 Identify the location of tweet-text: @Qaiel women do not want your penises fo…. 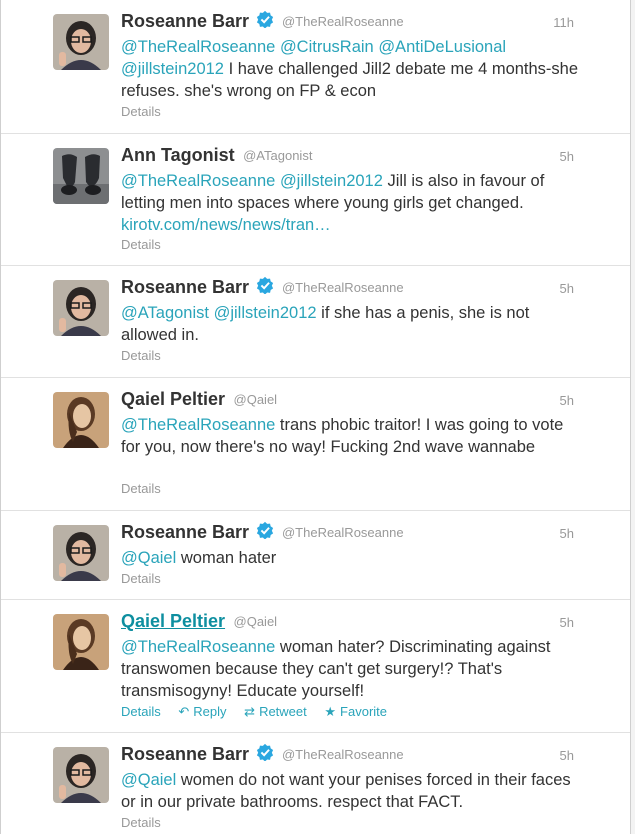
(351, 791).